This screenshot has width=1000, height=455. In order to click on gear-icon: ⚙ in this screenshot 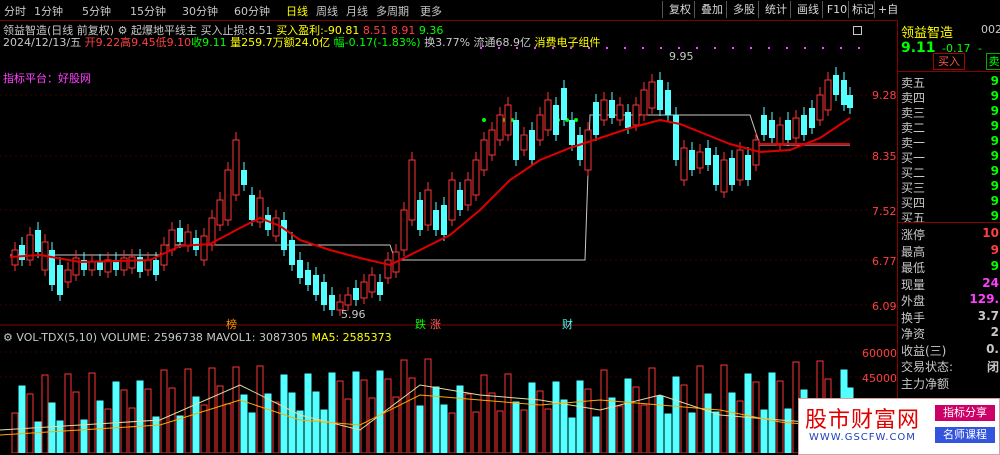, I will do `click(8, 337)`.